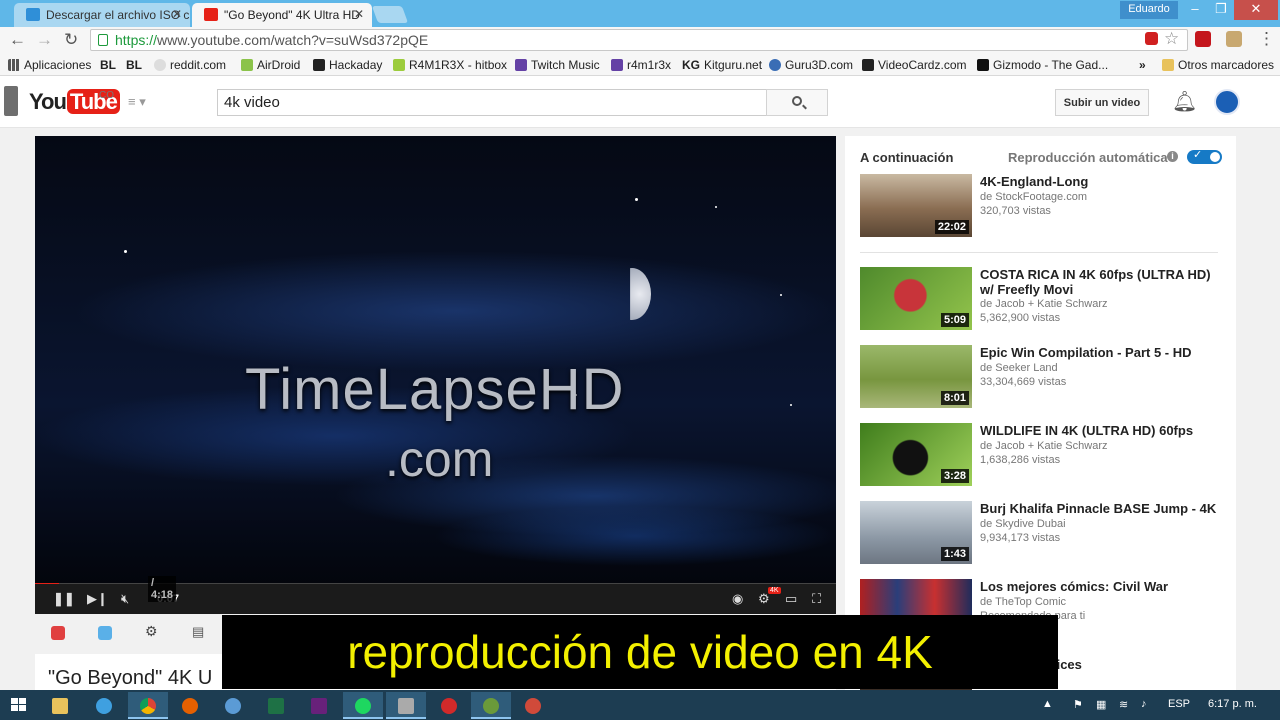 The image size is (1280, 720). I want to click on tray-volume-icon: ♪, so click(1144, 704).